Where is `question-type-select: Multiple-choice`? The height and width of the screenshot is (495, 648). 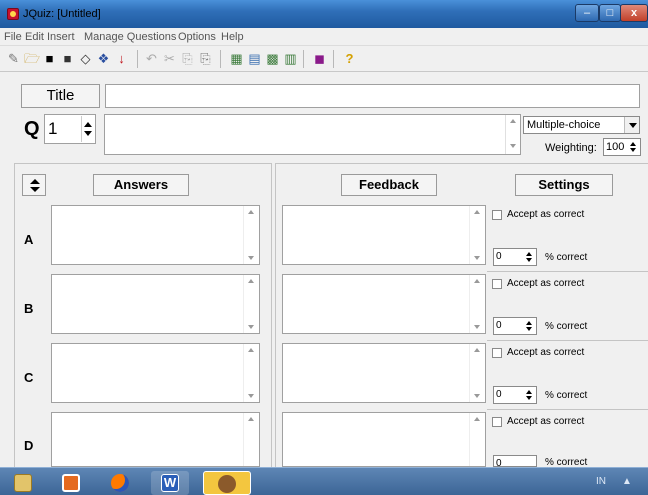 question-type-select: Multiple-choice is located at coordinates (581, 125).